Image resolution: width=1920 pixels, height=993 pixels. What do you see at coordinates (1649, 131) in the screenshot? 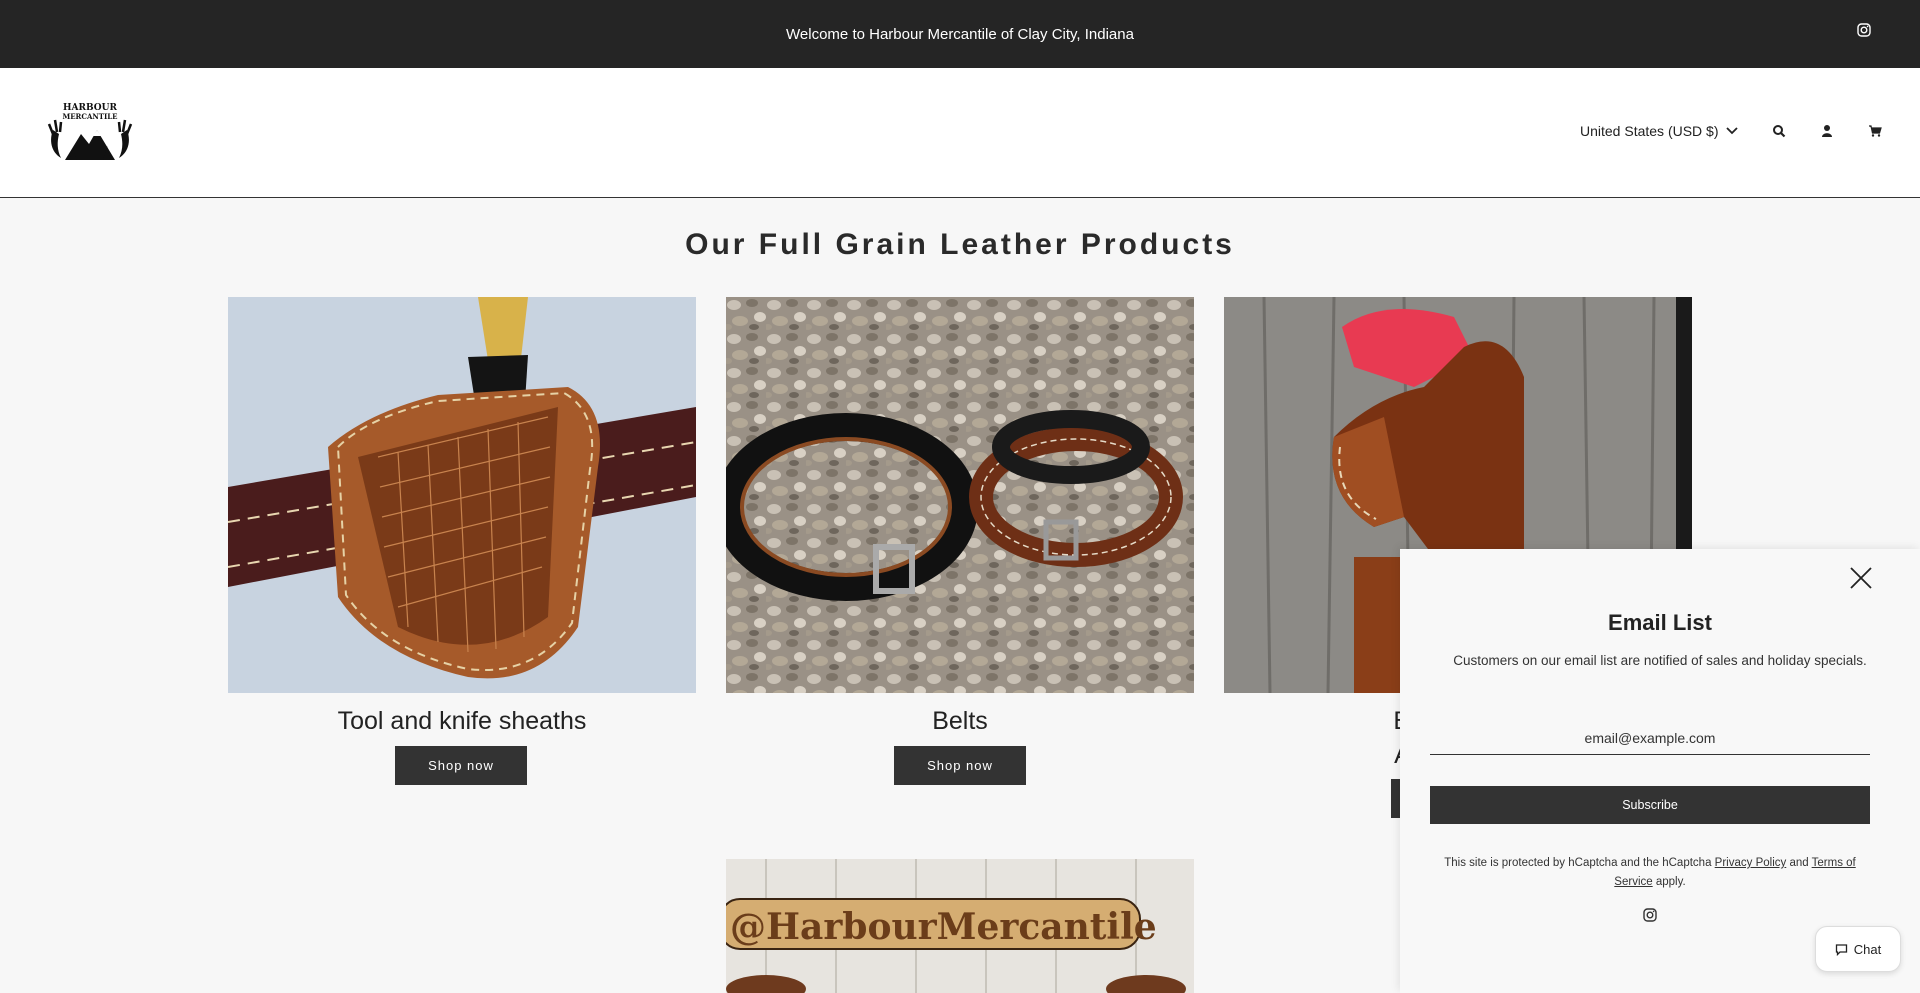
I see `country-selector-label: United States (USD $)` at bounding box center [1649, 131].